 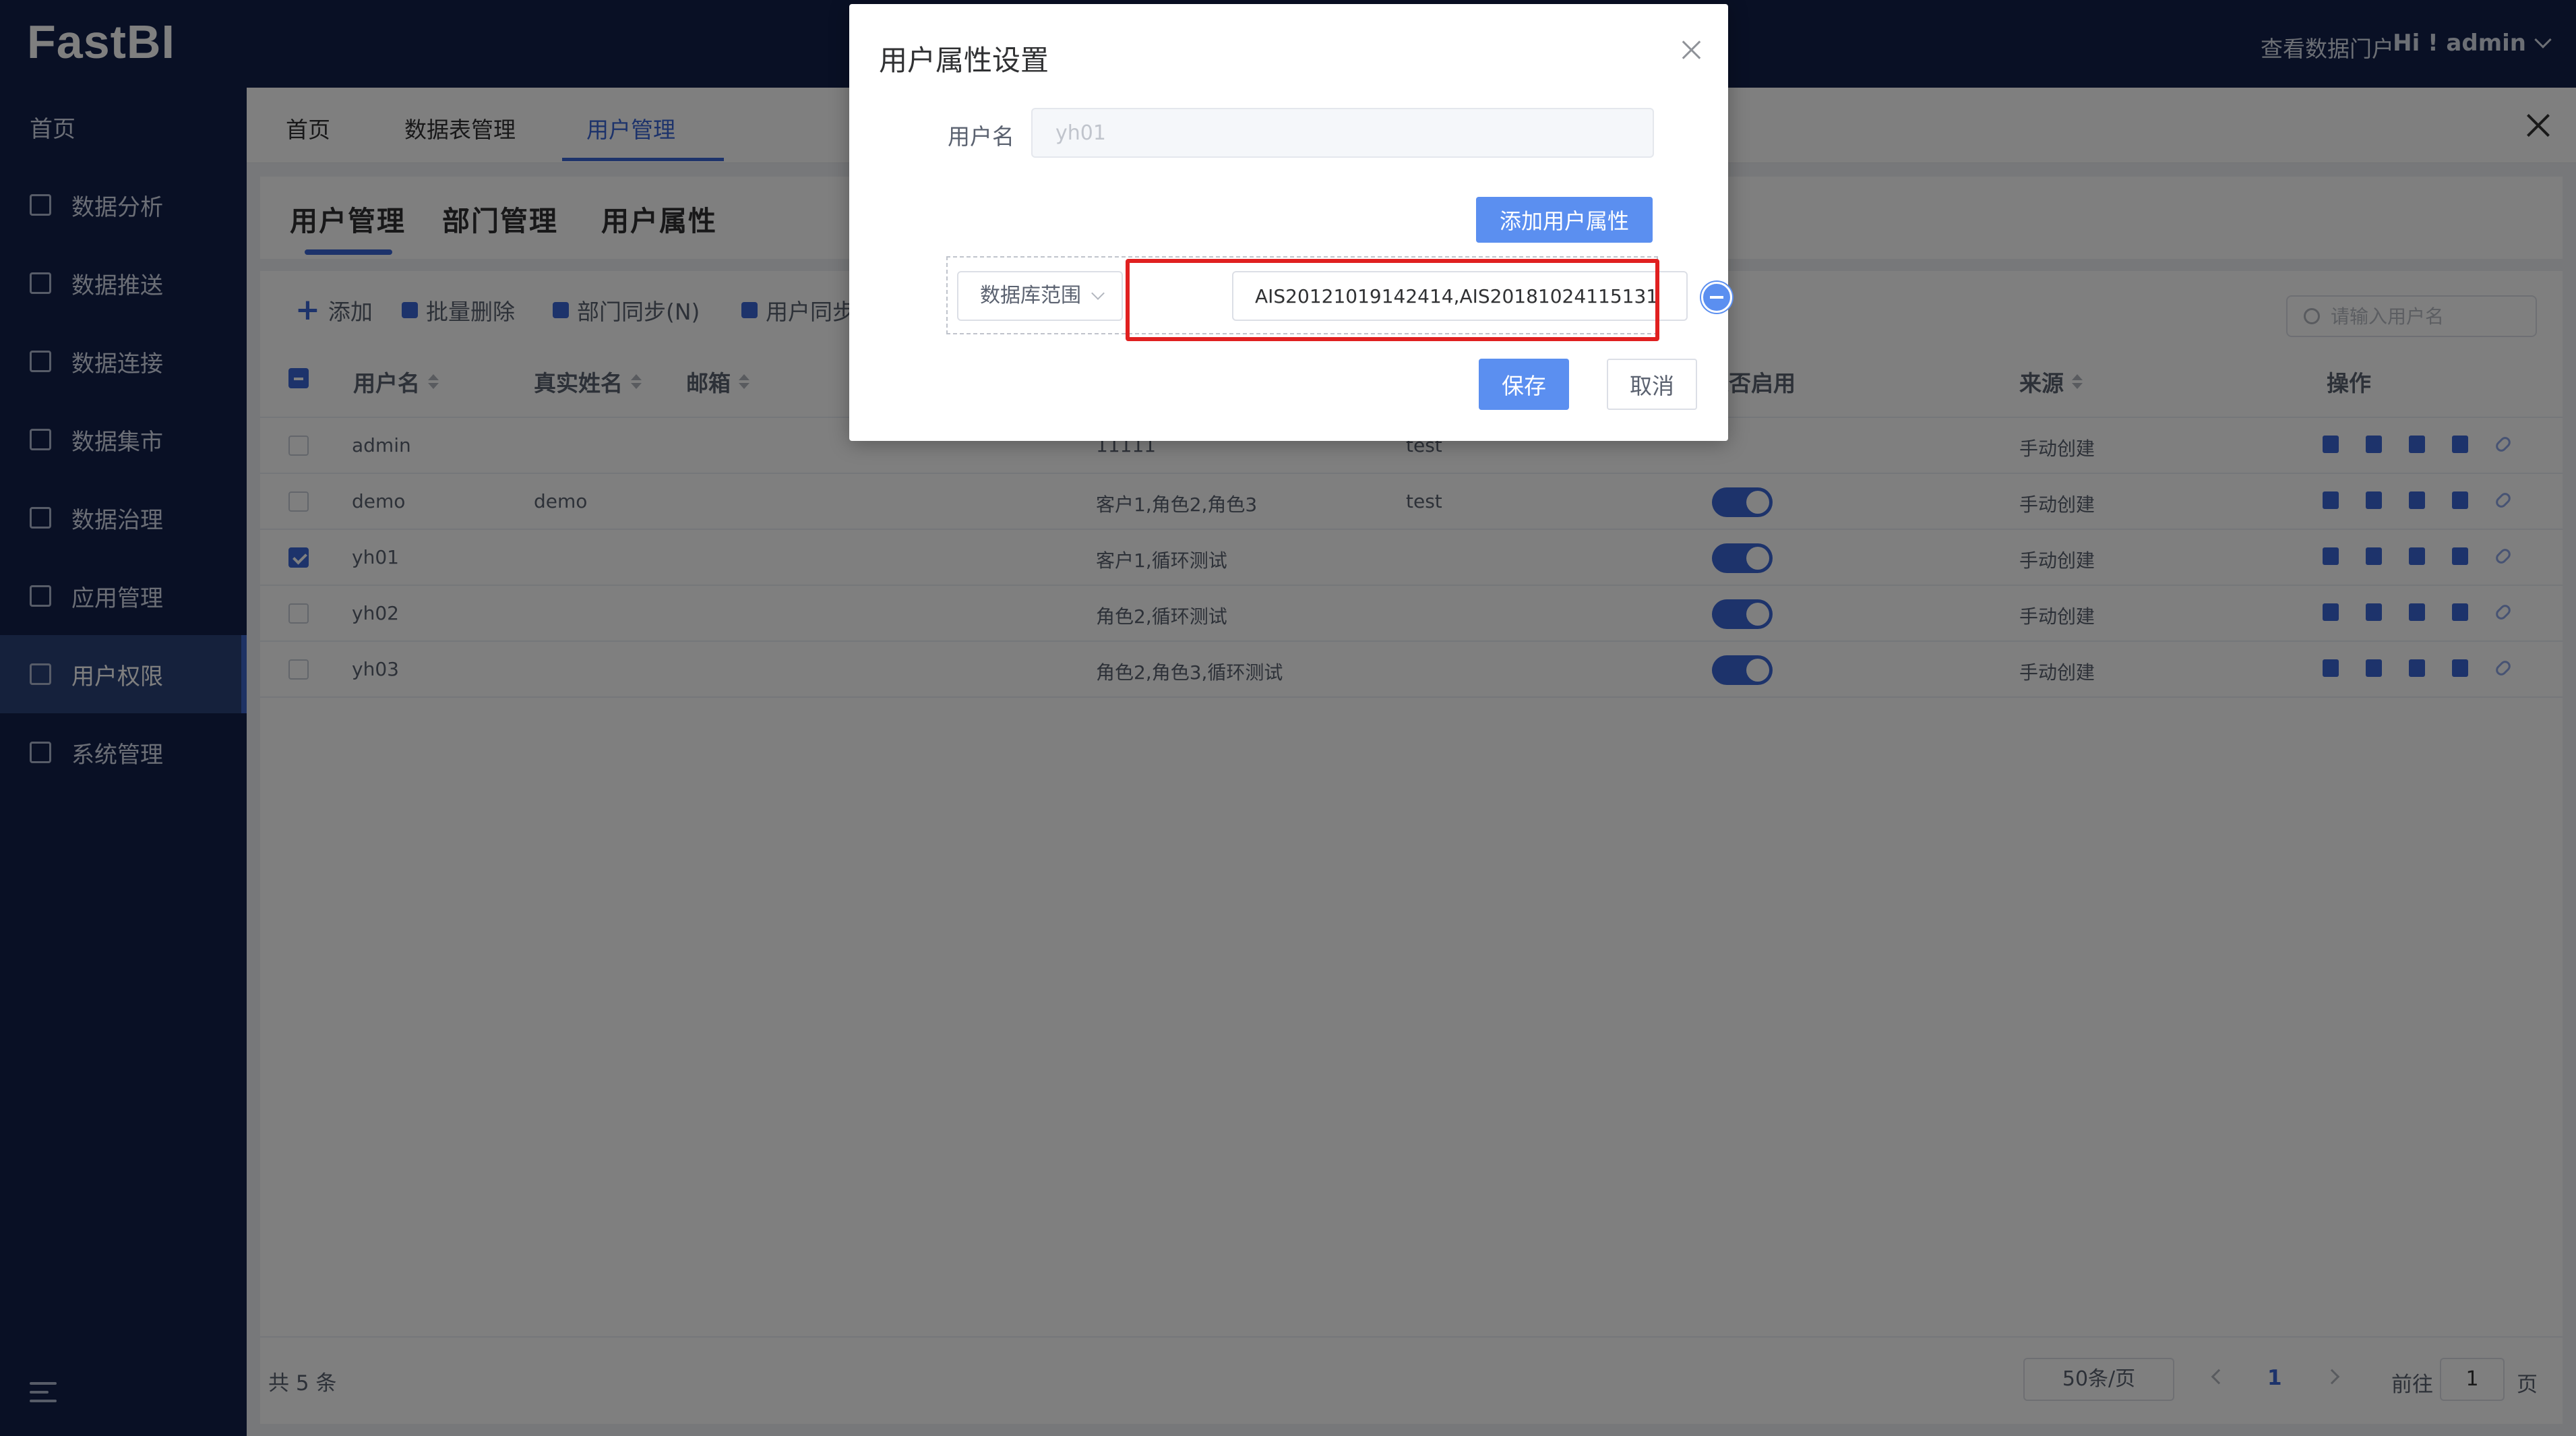 I want to click on chevron-down-icon, so click(x=1098, y=293).